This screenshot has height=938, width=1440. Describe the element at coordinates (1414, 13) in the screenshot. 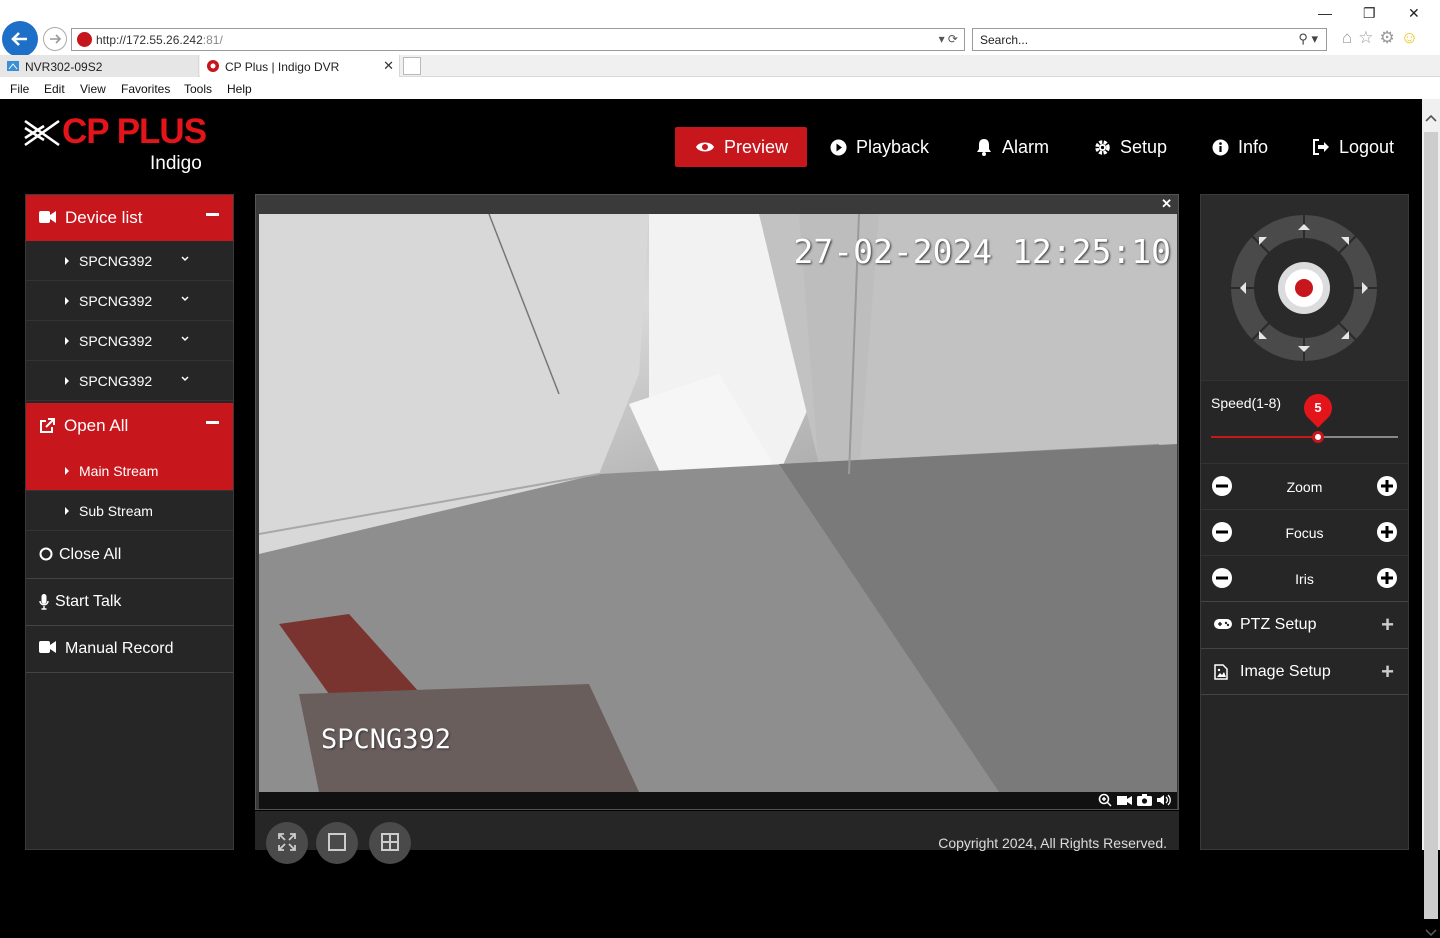

I see `close-window-button: ✕` at that location.